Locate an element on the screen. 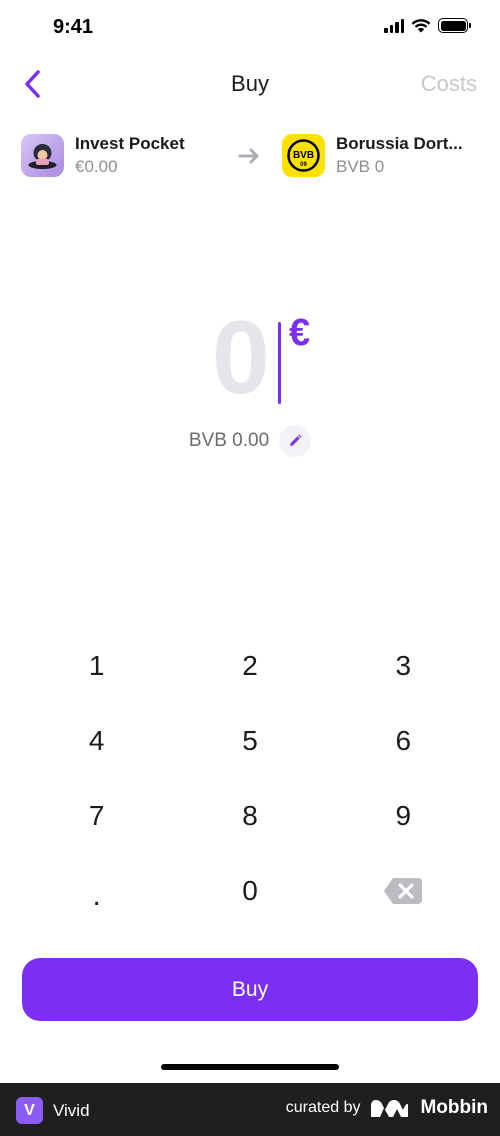 Image resolution: width=500 pixels, height=1136 pixels. arrow-right-icon is located at coordinates (248, 156).